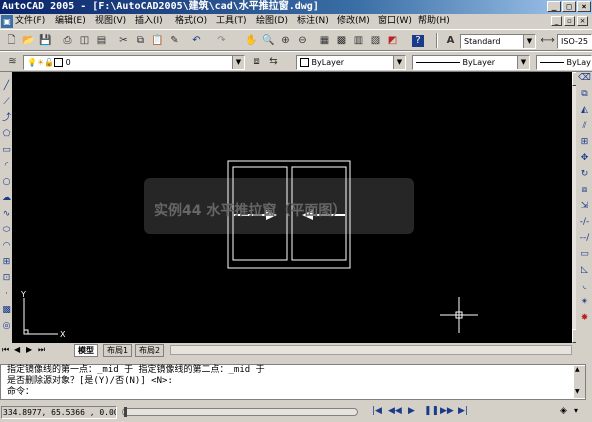 Image resolution: width=592 pixels, height=422 pixels. Describe the element at coordinates (101, 40) in the screenshot. I see `publish-icon: ▤` at that location.